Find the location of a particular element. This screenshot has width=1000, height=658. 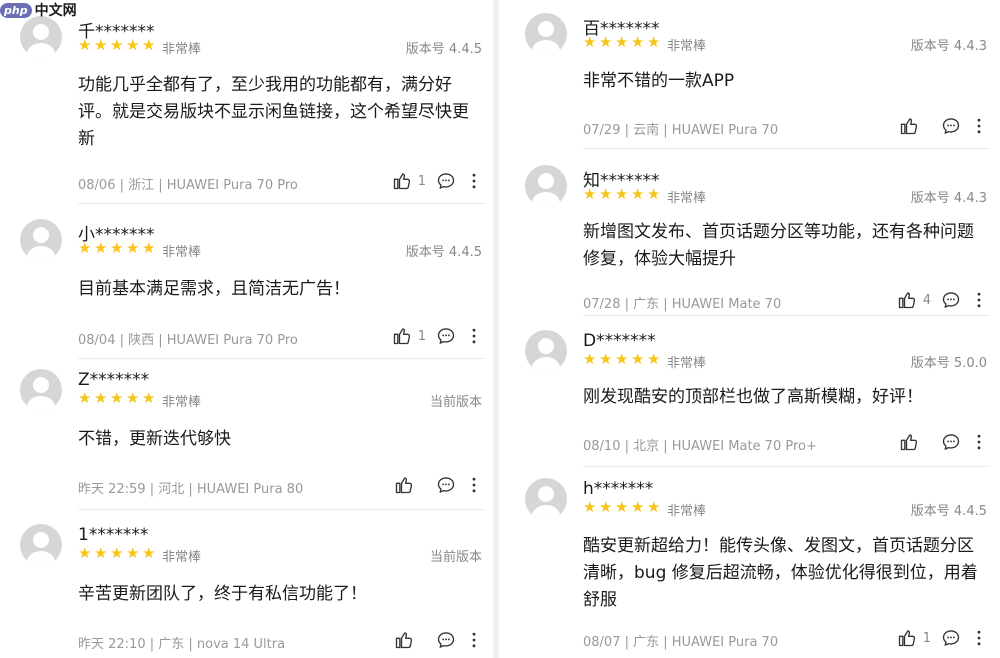

like-count: 4 is located at coordinates (926, 300).